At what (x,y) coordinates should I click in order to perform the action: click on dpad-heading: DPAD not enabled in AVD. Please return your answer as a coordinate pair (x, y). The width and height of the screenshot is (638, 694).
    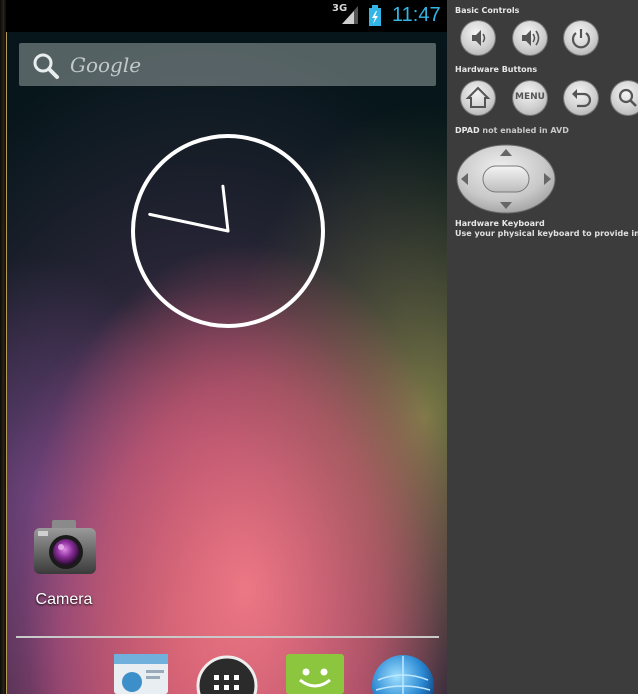
    Looking at the image, I should click on (512, 130).